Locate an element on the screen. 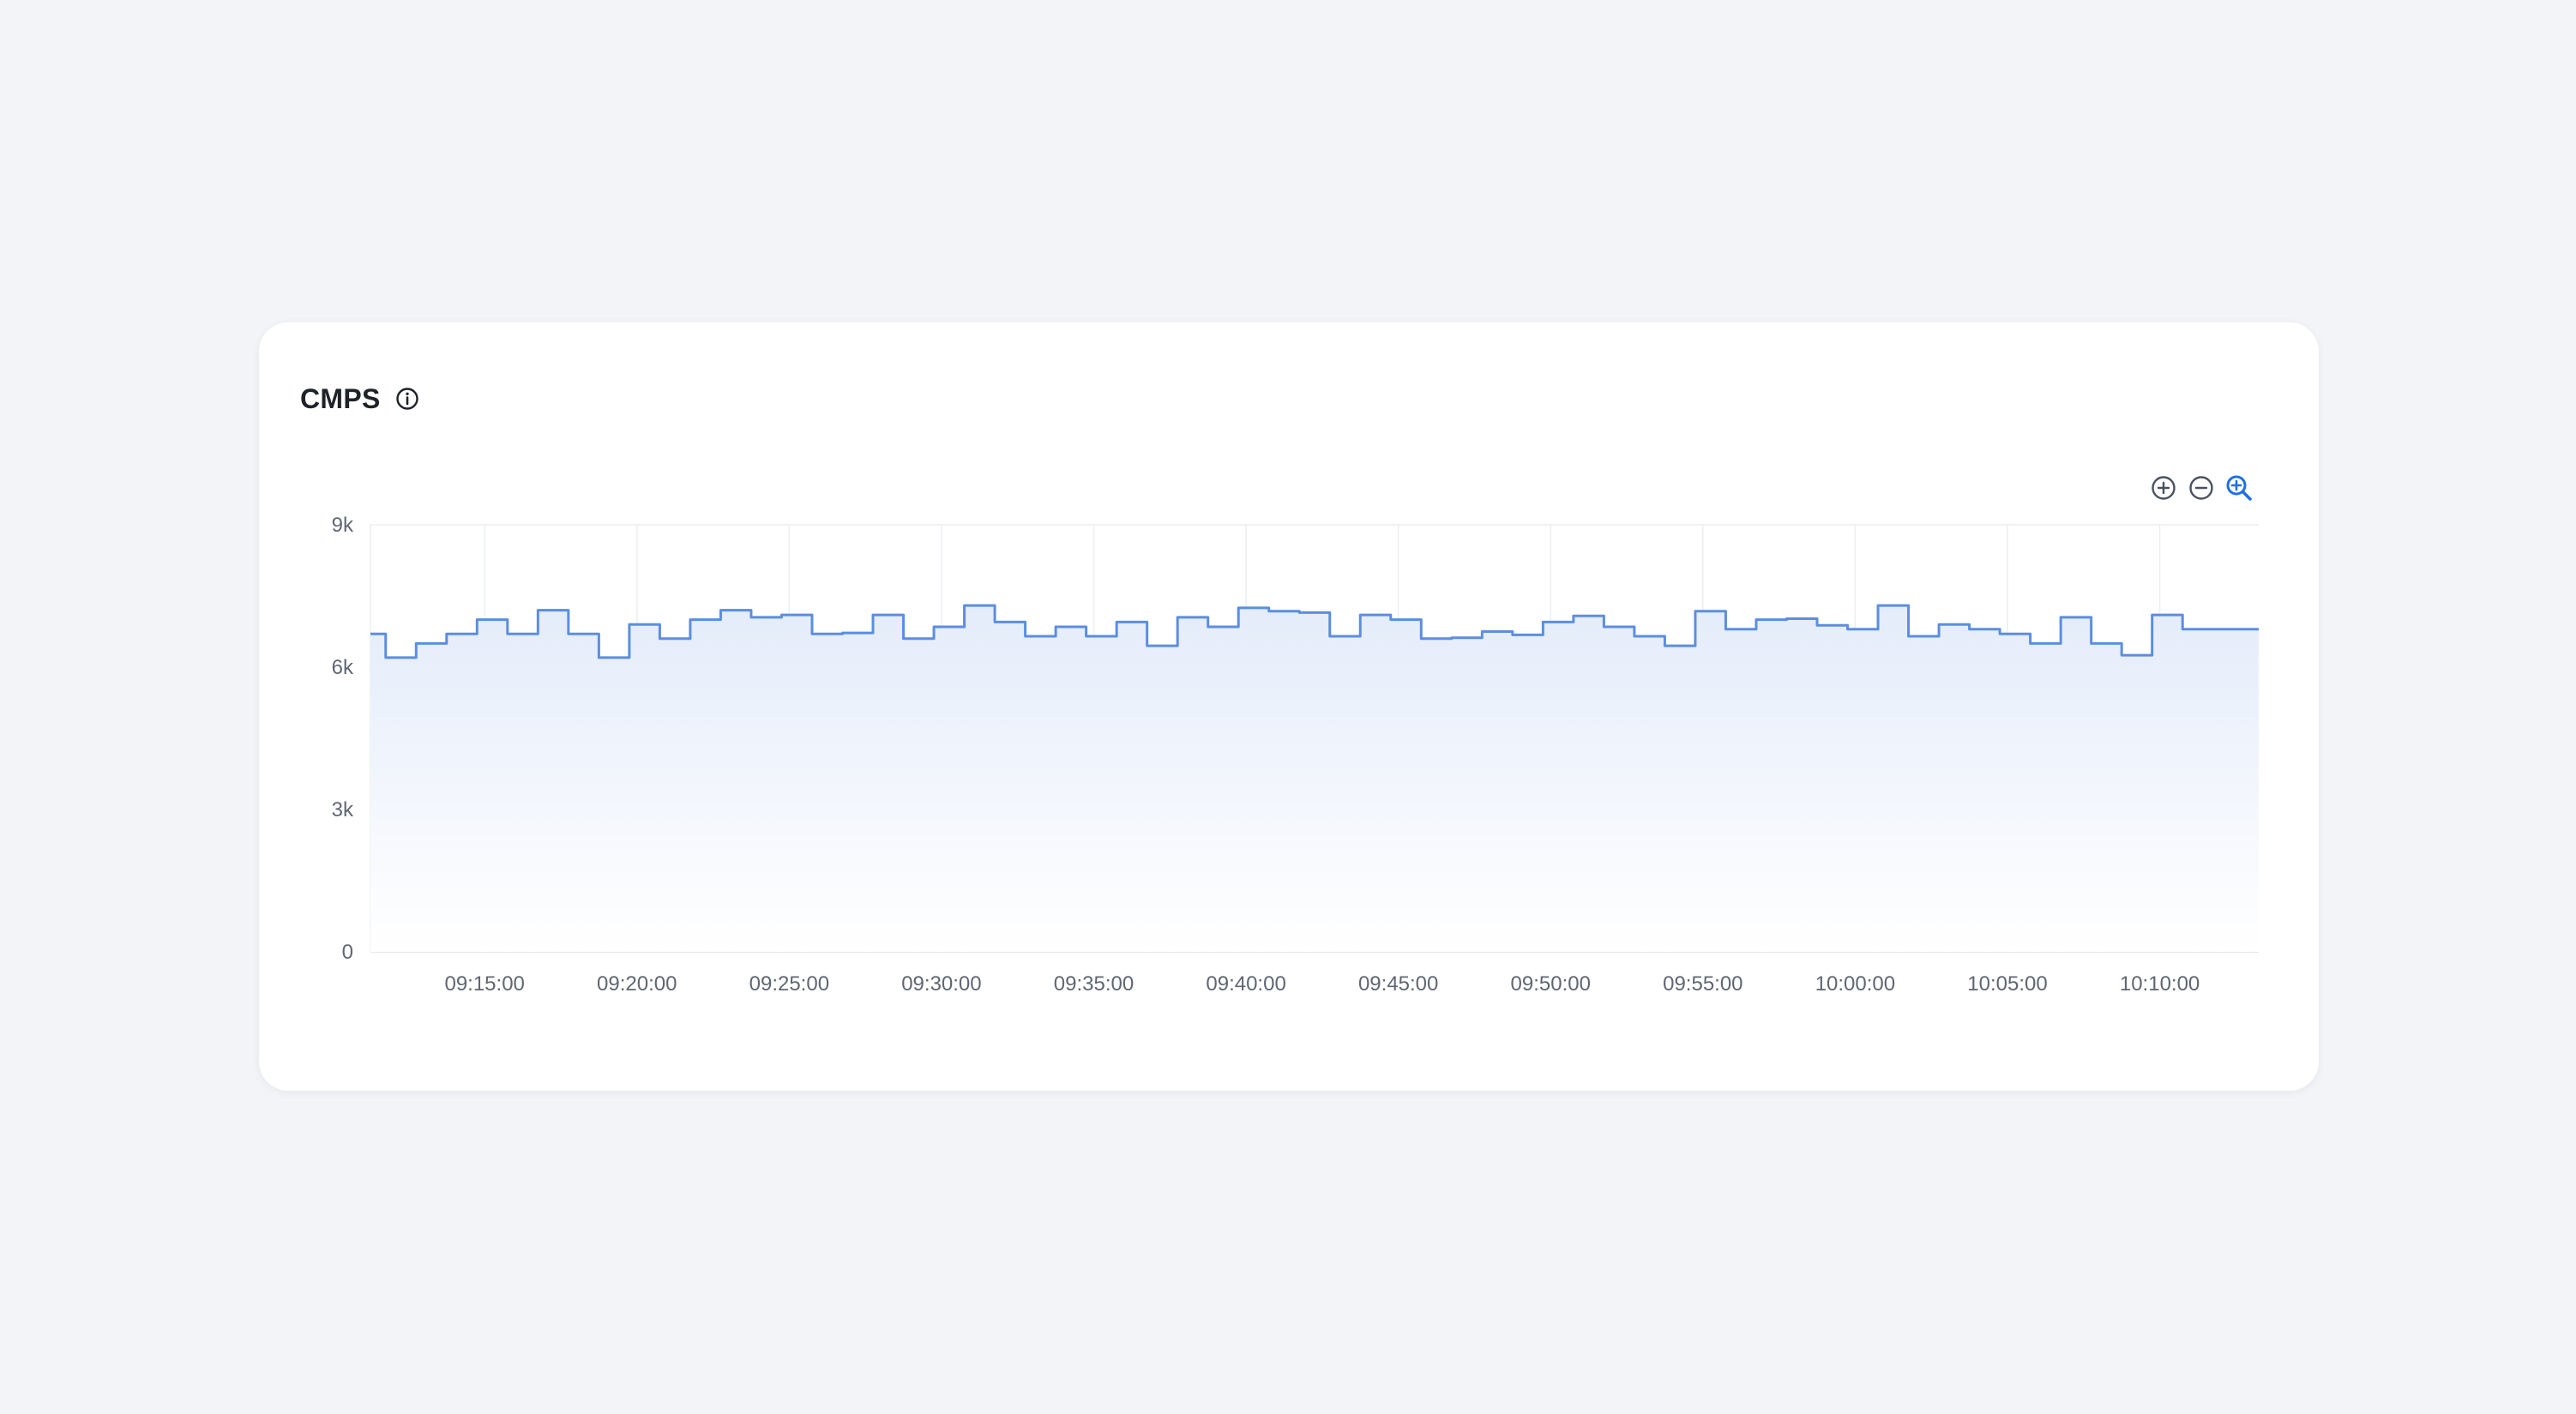  y-tick-label: 9k is located at coordinates (343, 525).